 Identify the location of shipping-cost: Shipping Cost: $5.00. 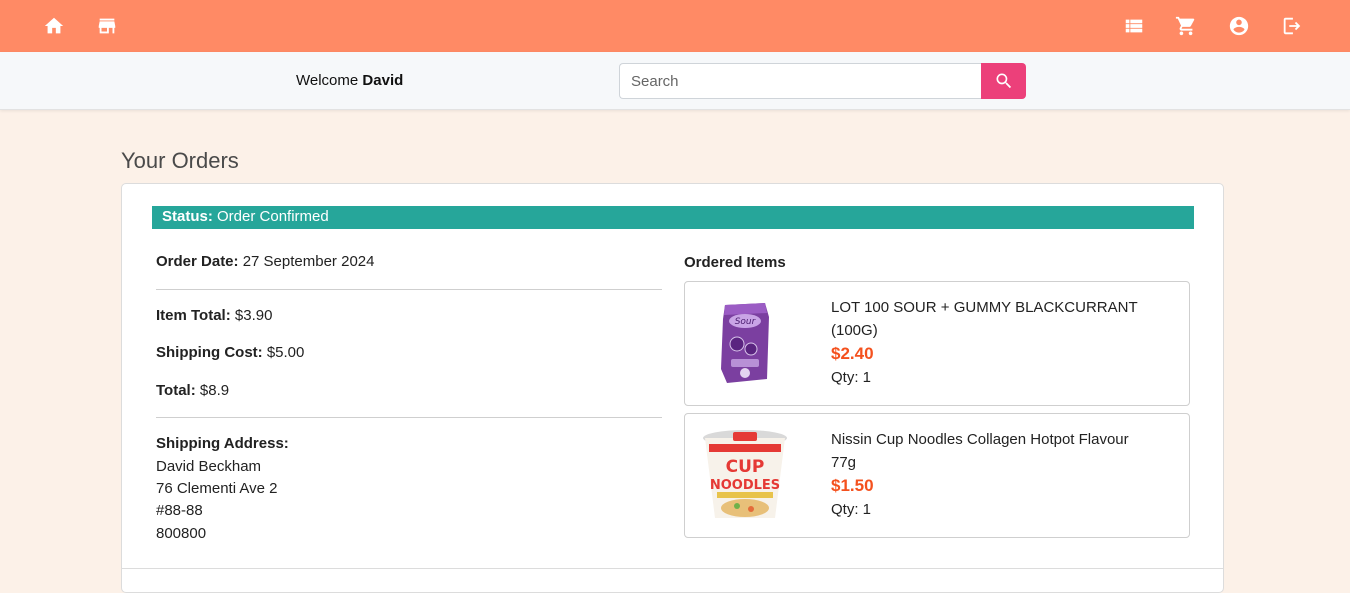
(230, 352).